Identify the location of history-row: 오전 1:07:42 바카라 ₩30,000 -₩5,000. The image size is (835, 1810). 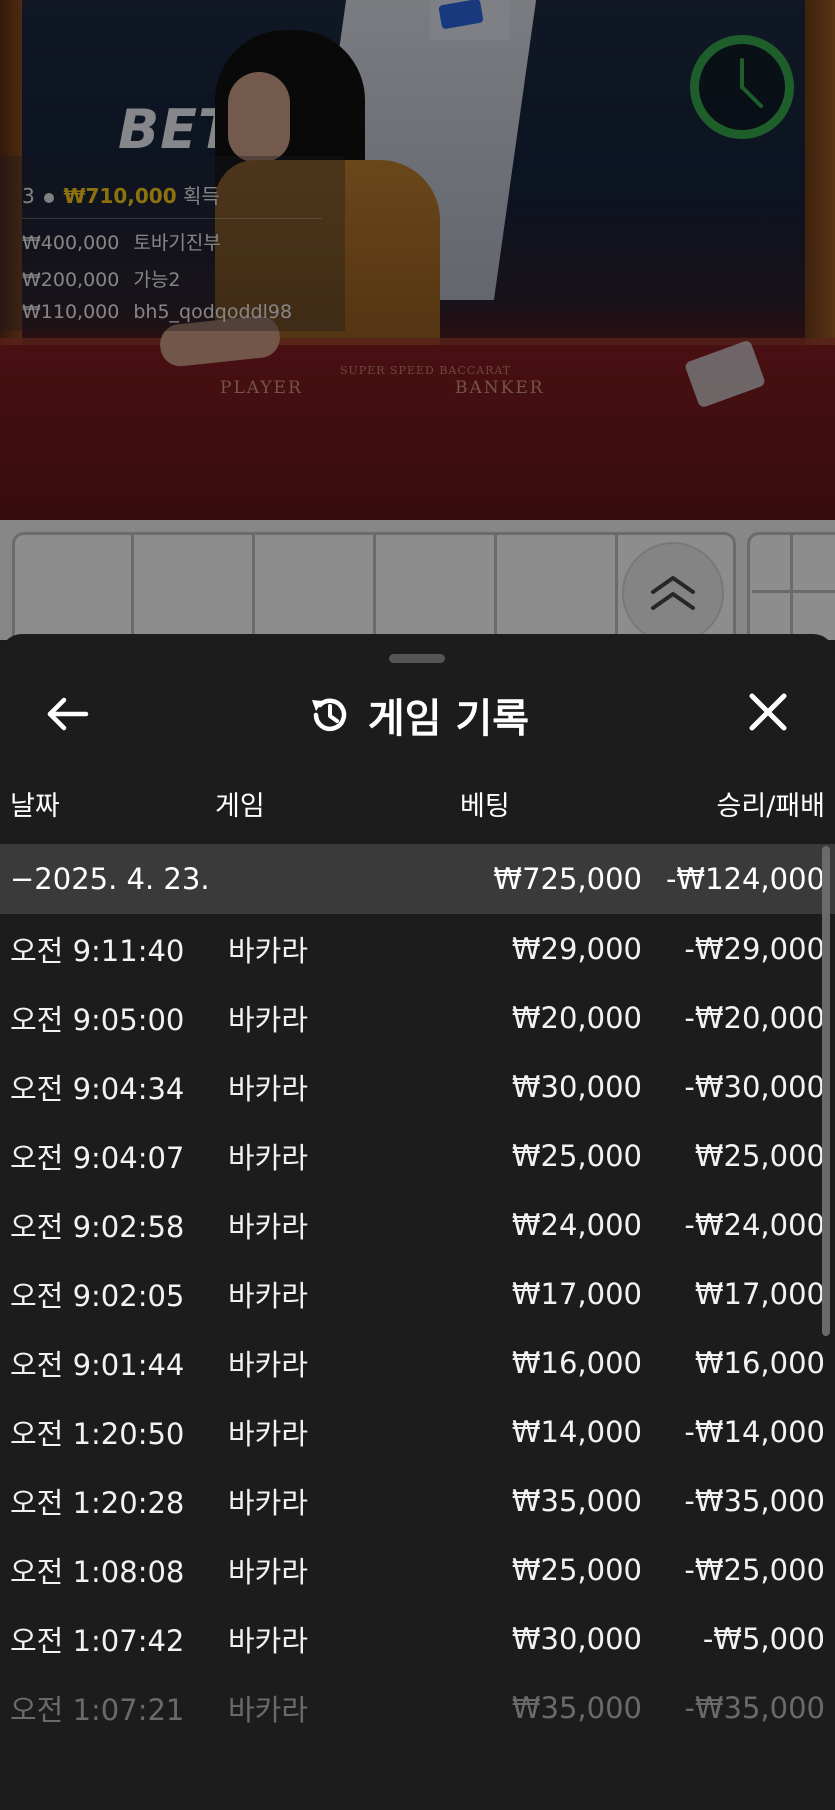
(417, 1638).